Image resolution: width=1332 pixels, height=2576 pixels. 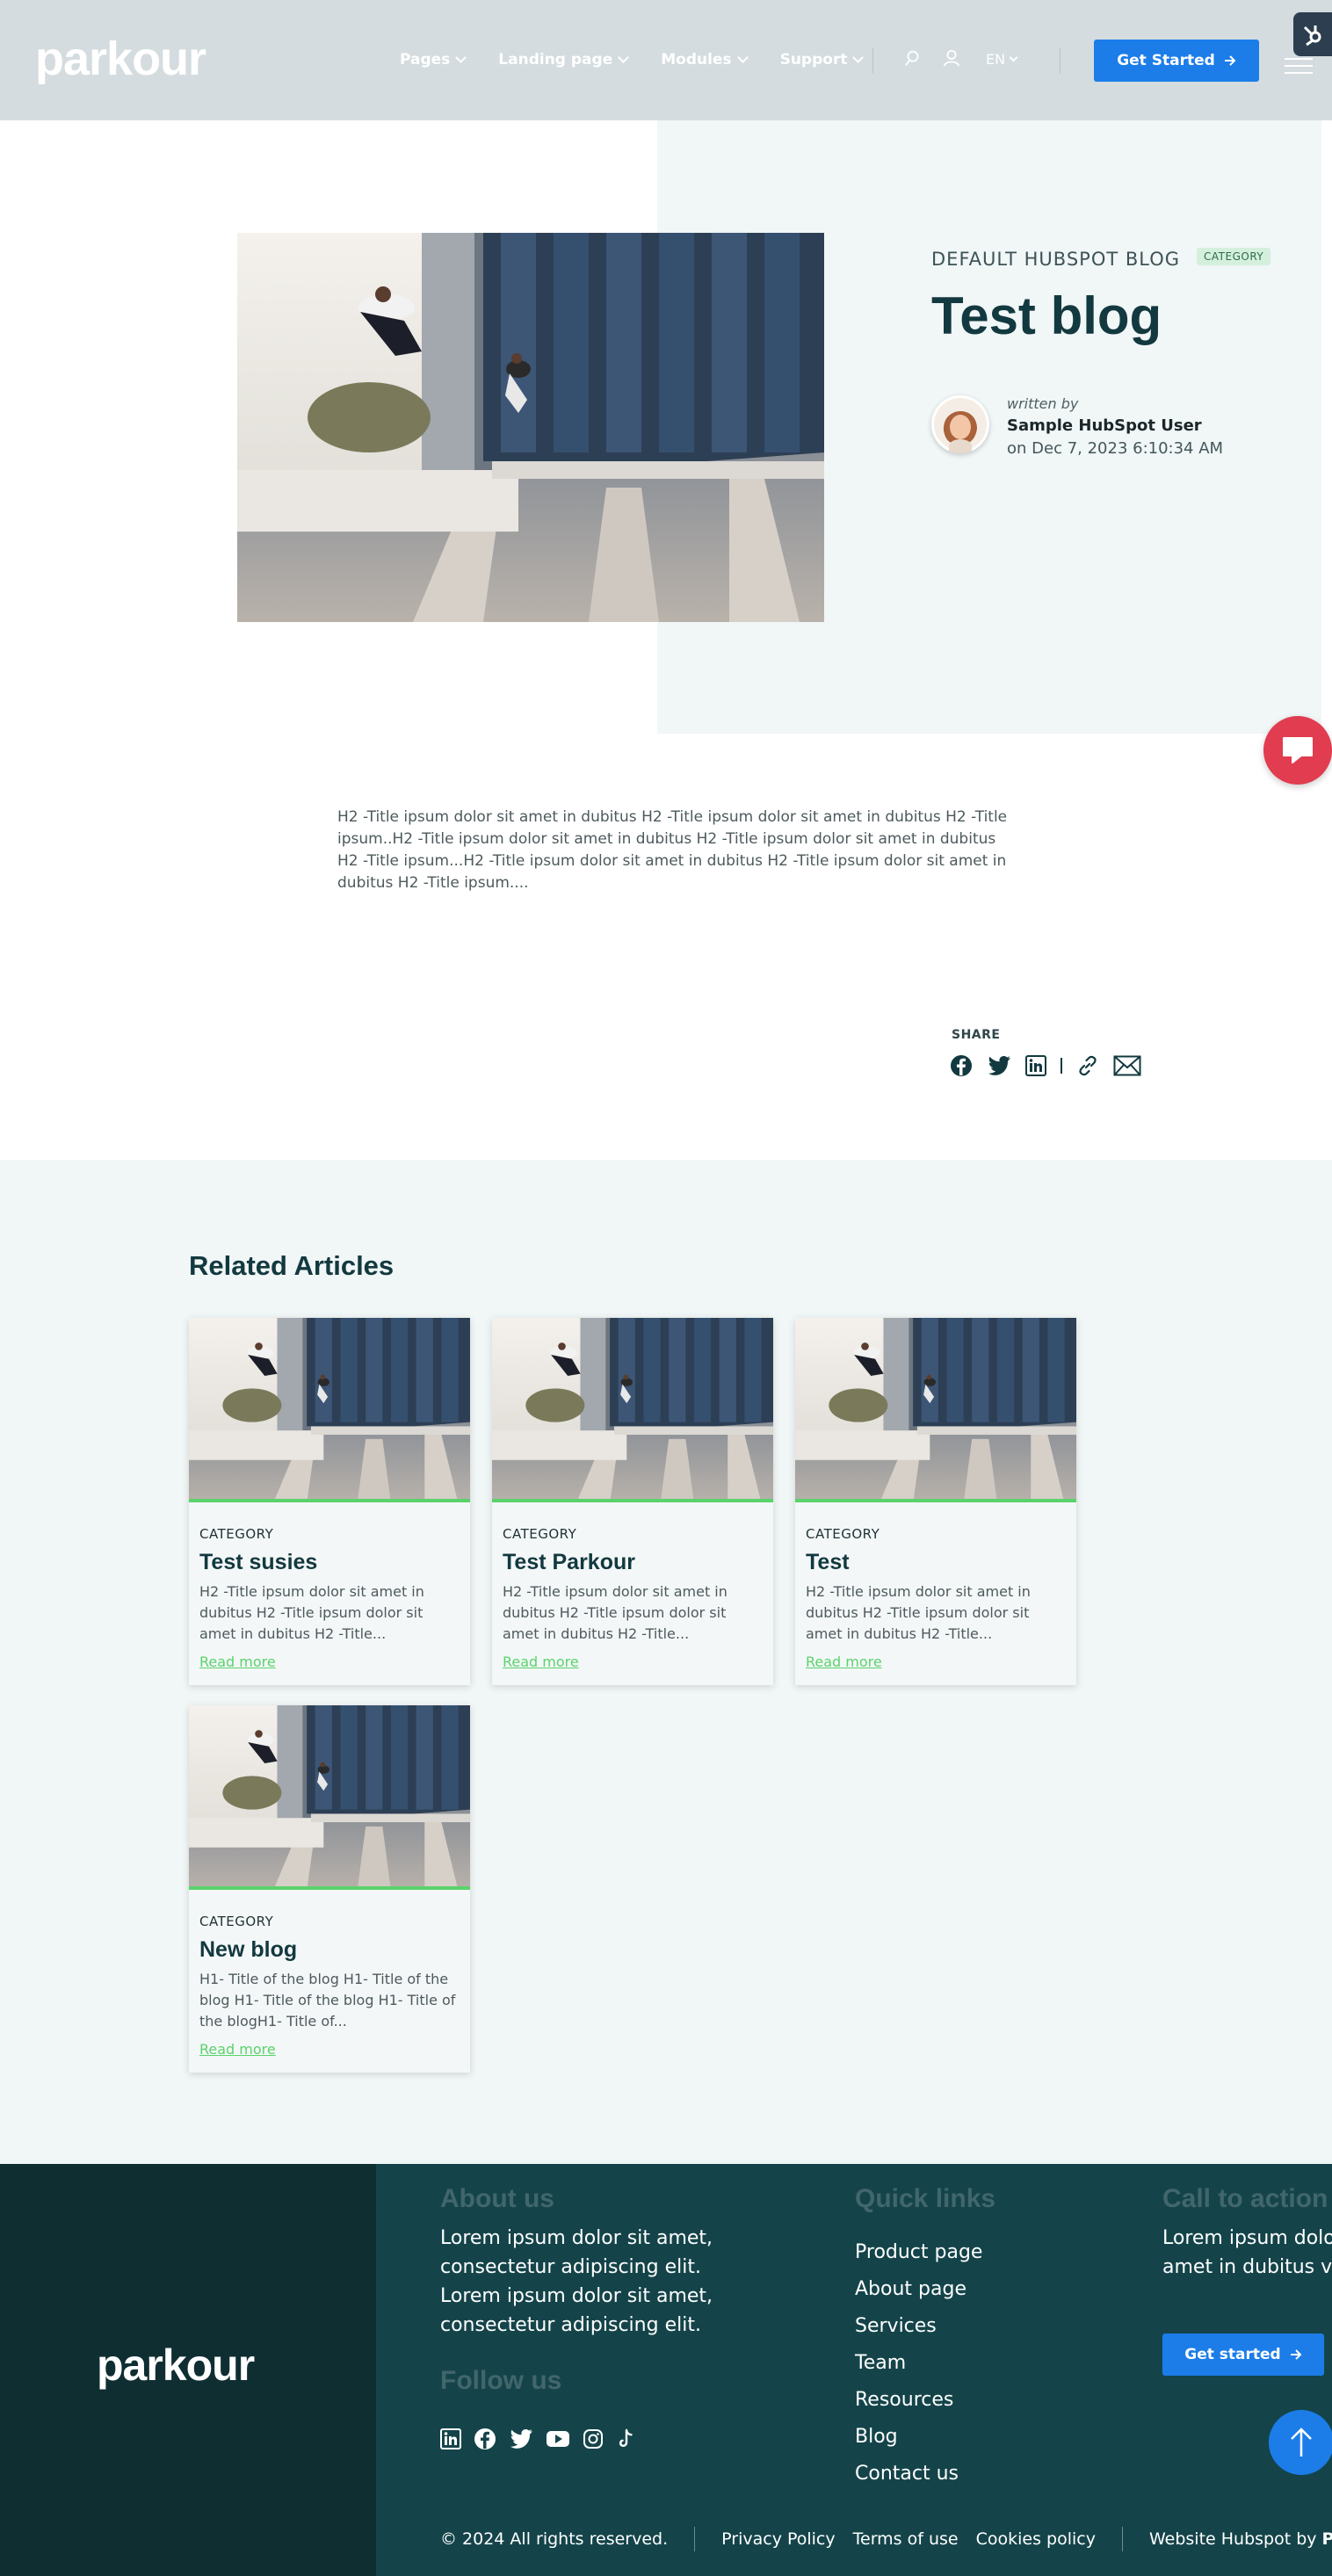 What do you see at coordinates (1127, 1065) in the screenshot?
I see `email-icon` at bounding box center [1127, 1065].